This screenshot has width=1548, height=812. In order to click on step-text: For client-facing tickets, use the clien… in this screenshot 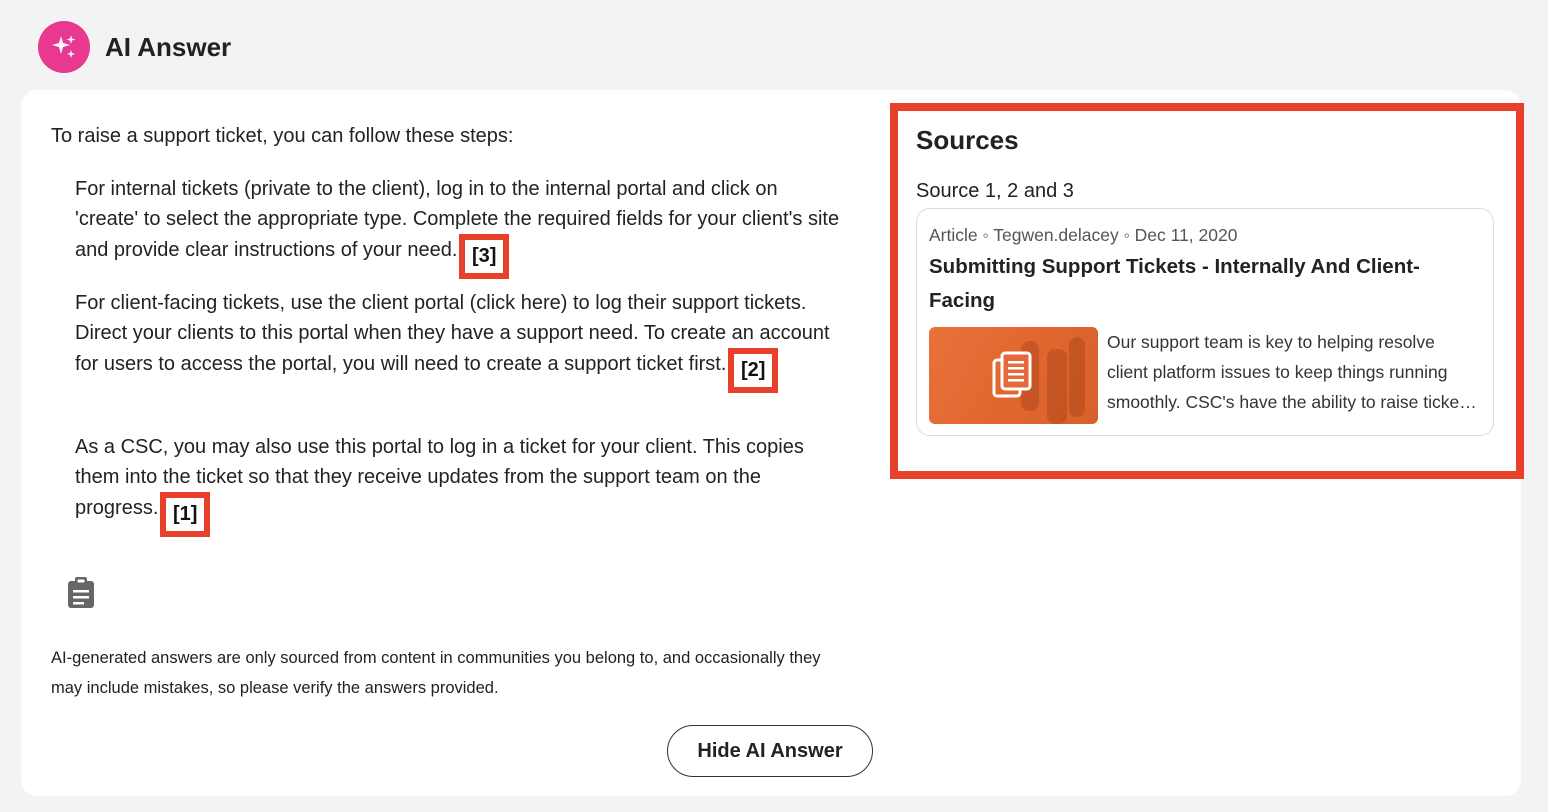, I will do `click(452, 333)`.